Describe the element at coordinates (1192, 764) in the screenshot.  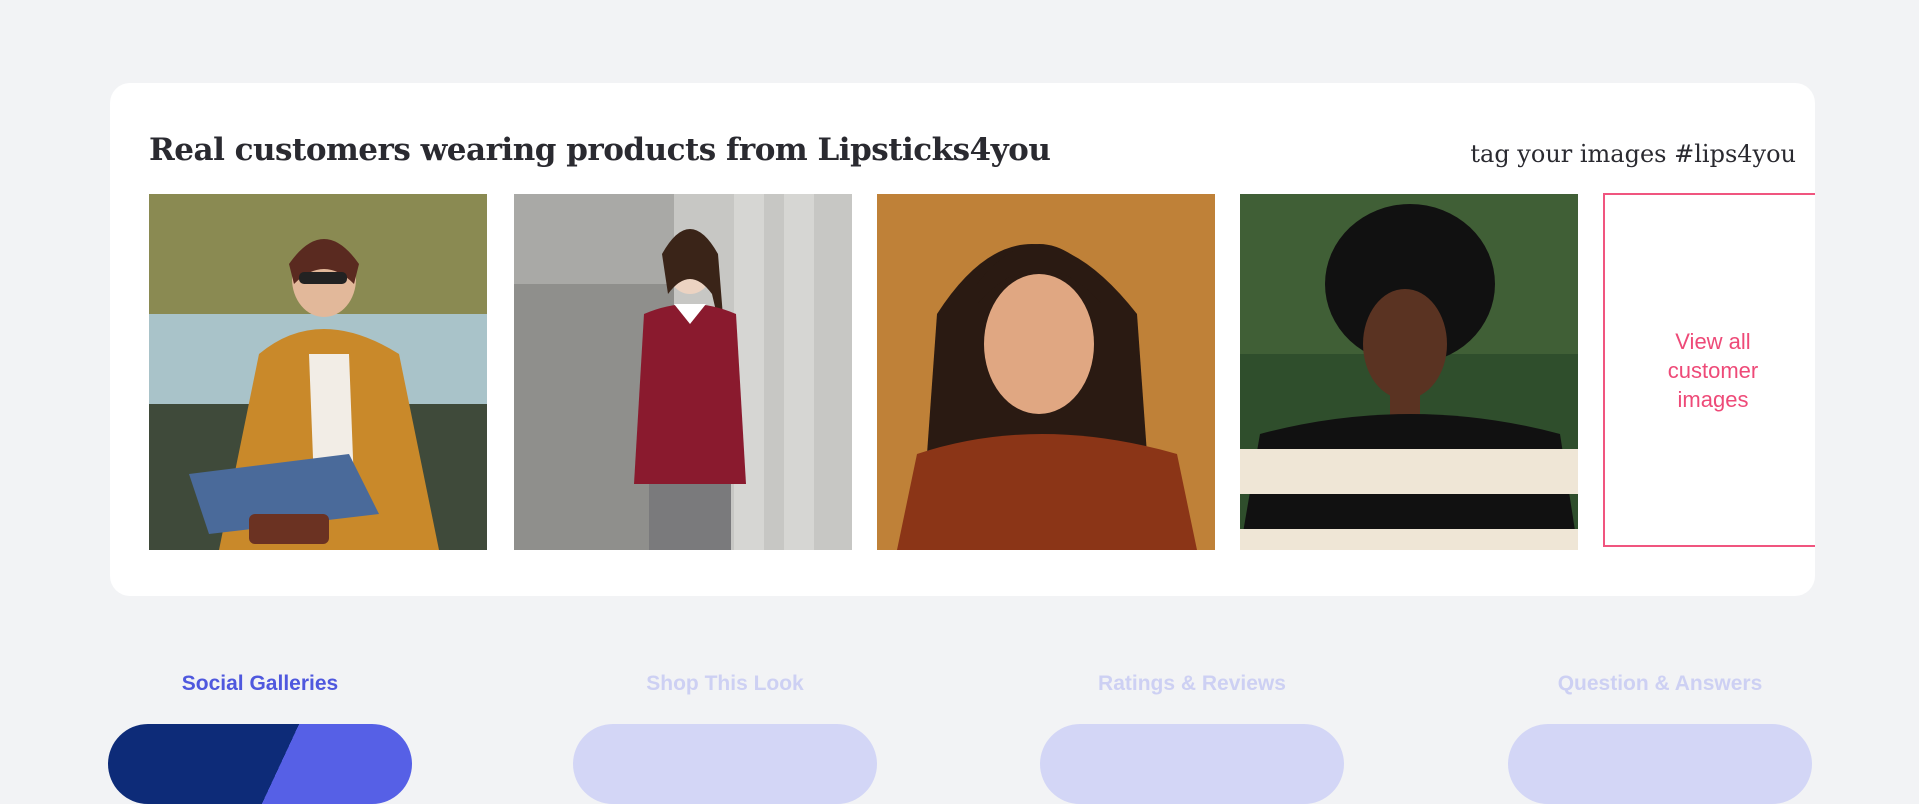
I see `tab-pill-ratings-reviews` at that location.